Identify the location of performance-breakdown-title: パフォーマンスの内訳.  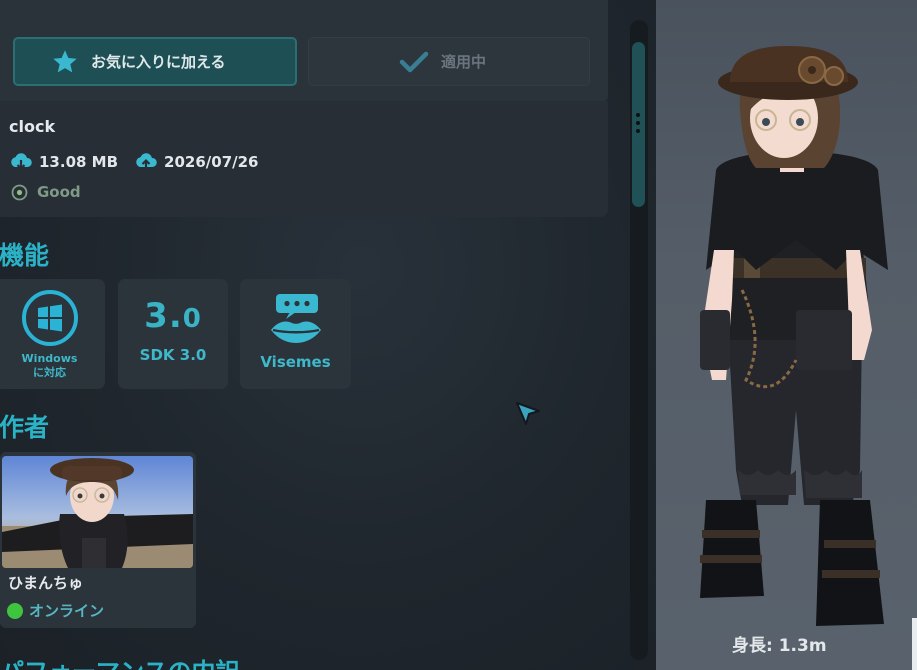
(120, 661).